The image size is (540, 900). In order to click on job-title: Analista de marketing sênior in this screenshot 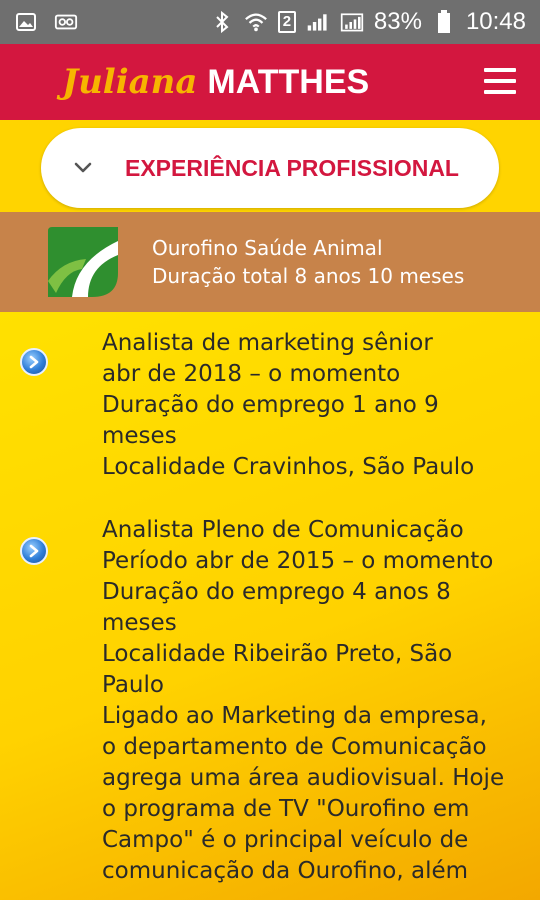, I will do `click(267, 343)`.